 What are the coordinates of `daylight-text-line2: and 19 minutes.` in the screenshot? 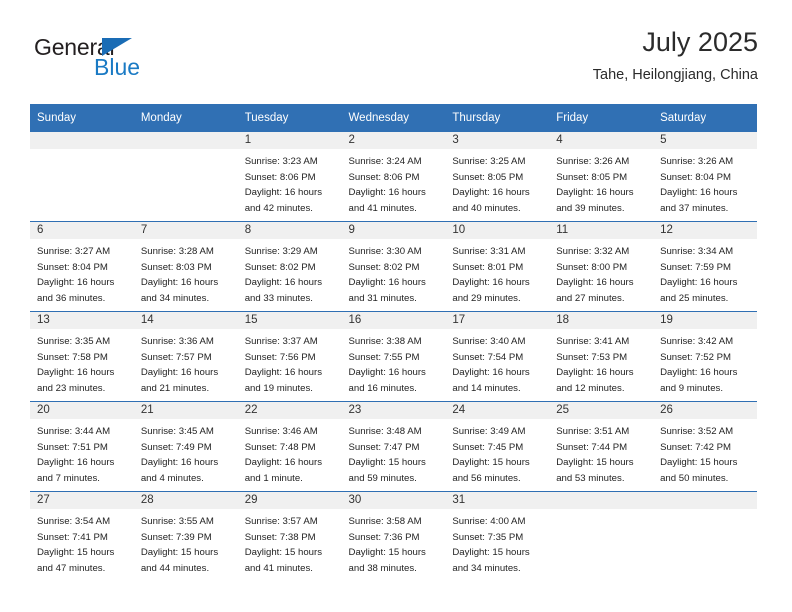 It's located at (278, 388).